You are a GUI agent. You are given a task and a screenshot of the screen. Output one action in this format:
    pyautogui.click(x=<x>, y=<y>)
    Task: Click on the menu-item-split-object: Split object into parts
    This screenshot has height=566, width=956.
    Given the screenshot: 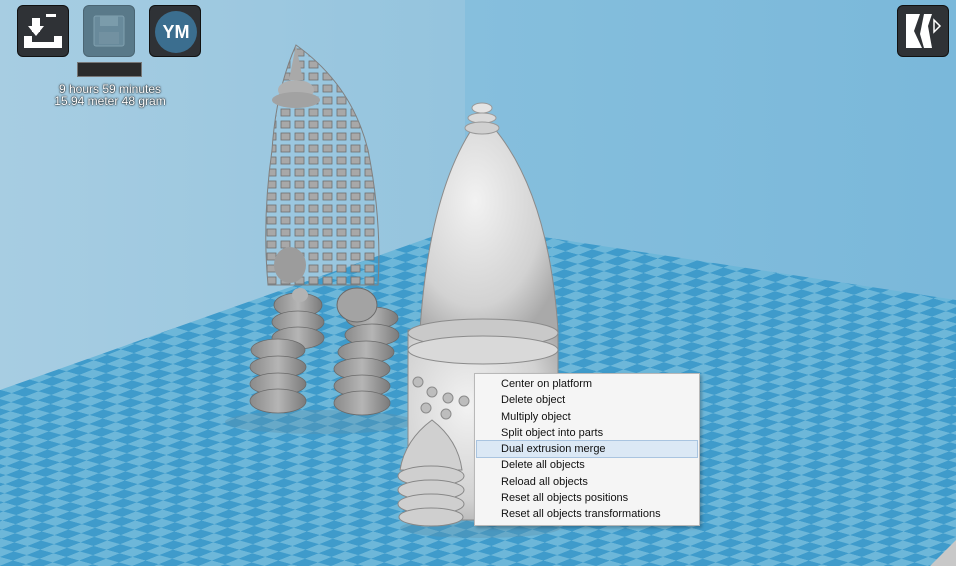 What is the action you would take?
    pyautogui.click(x=587, y=433)
    